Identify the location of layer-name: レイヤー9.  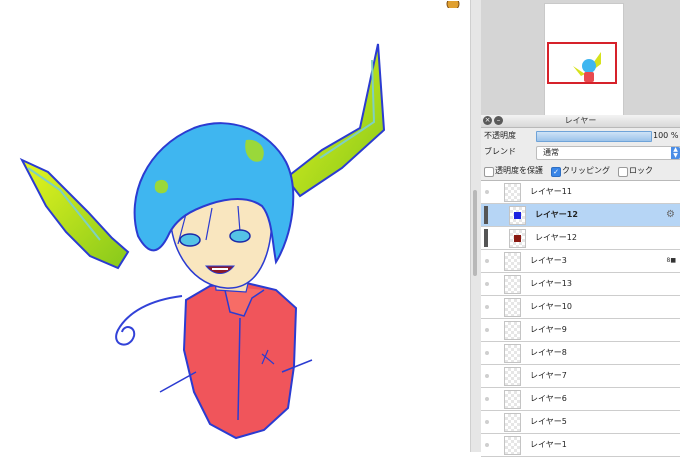
(548, 329).